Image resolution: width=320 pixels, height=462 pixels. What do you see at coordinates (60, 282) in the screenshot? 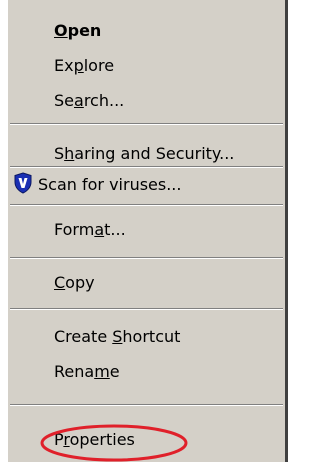
I see `menu-item-copy-accel: C` at bounding box center [60, 282].